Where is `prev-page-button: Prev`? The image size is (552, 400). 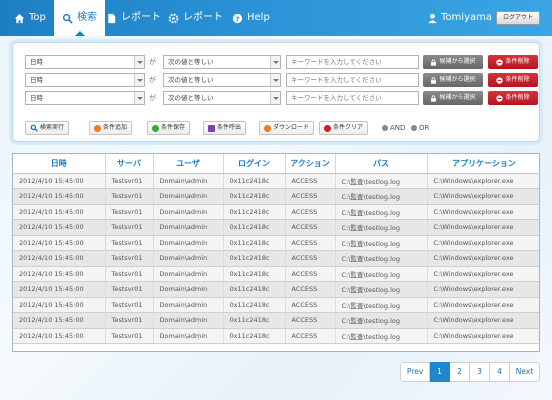
prev-page-button: Prev is located at coordinates (415, 372).